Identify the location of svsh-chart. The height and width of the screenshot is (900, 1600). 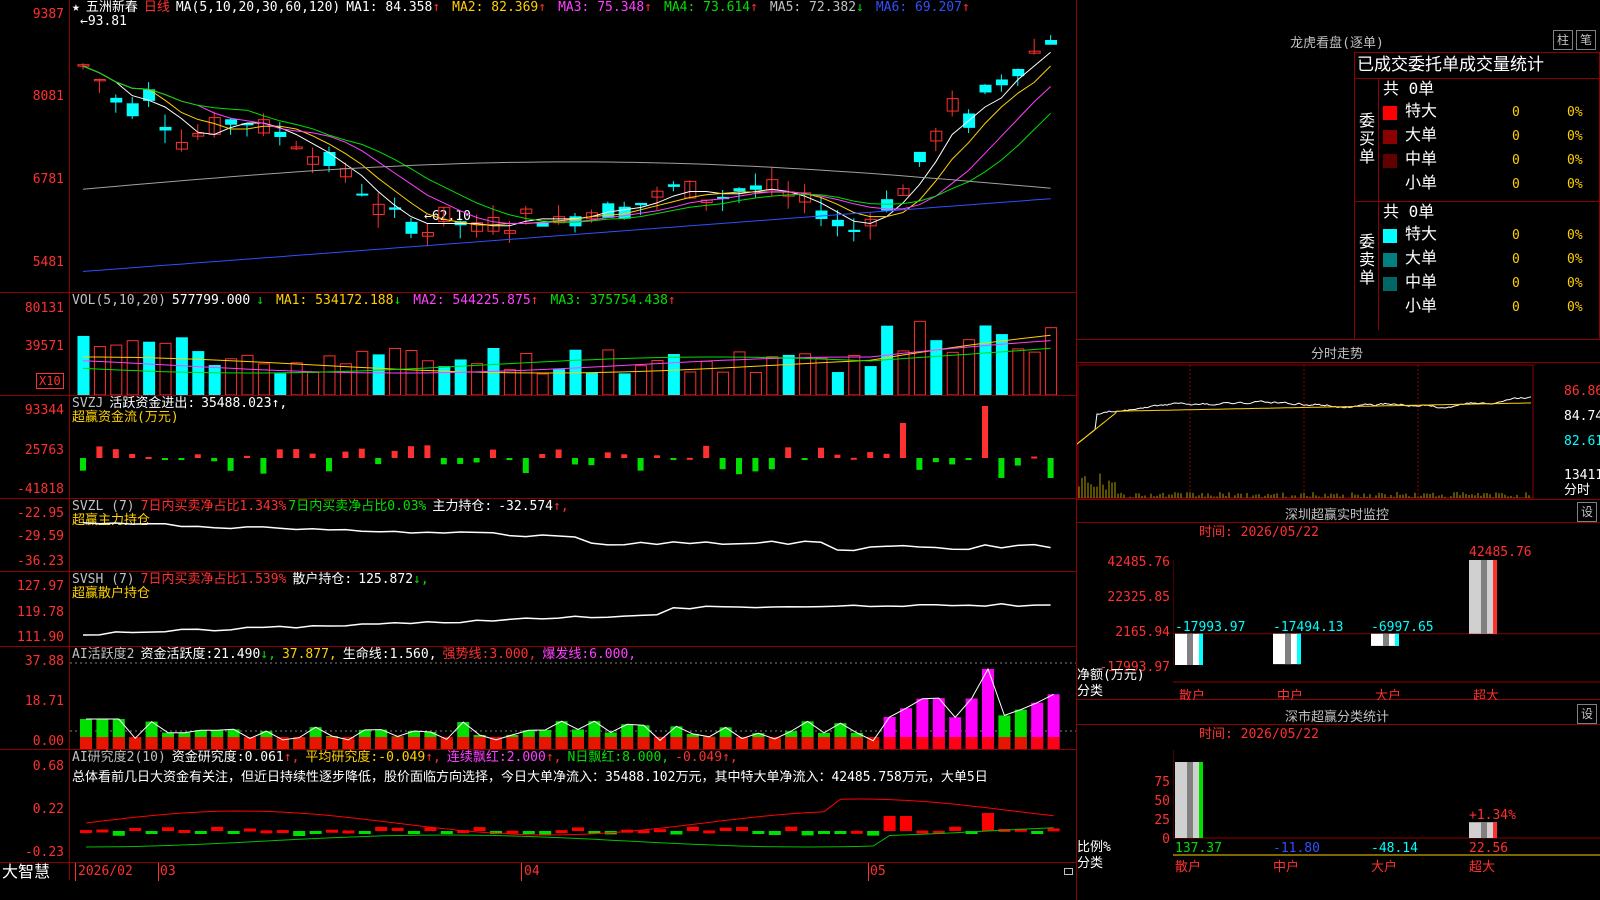
(573, 616).